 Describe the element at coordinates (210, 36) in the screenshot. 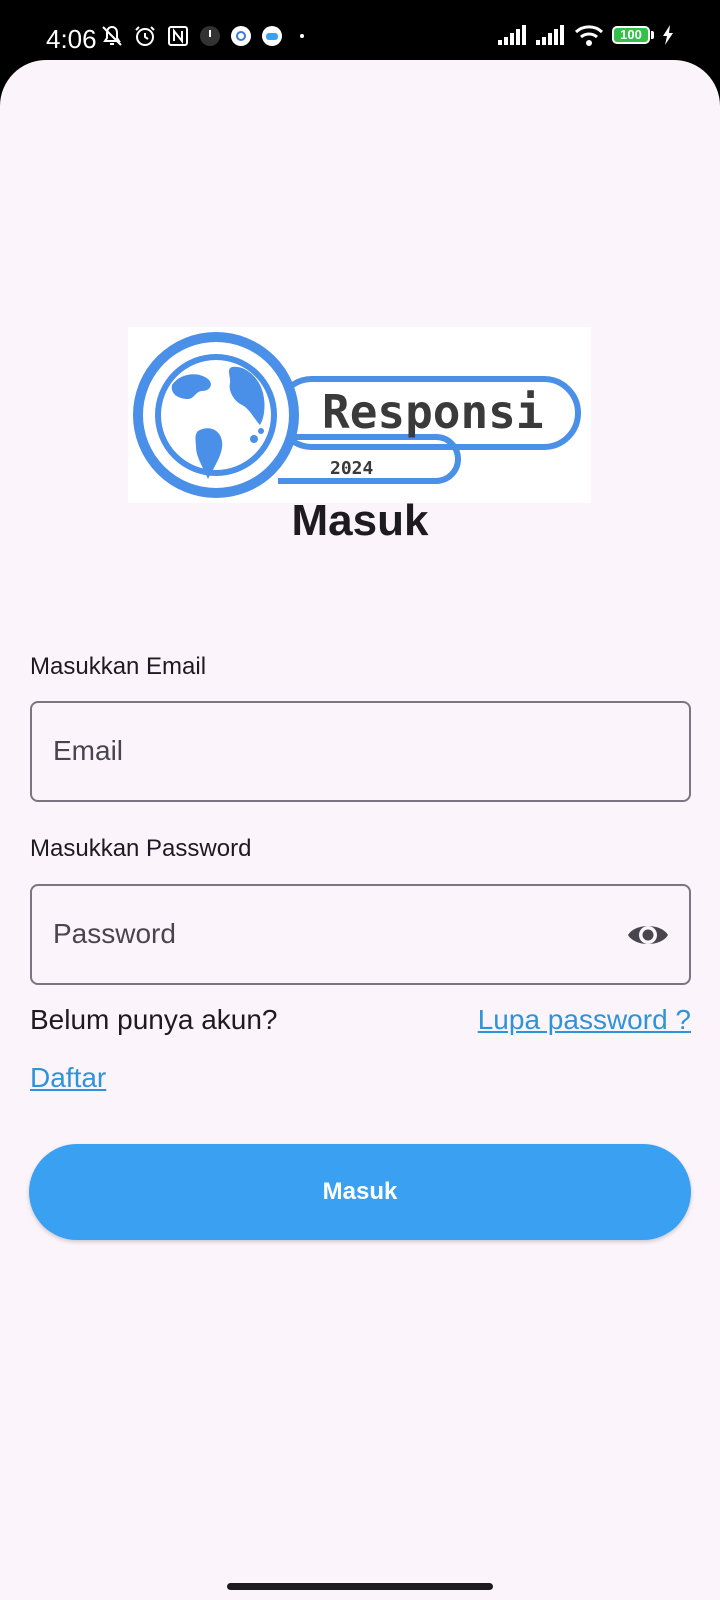

I see `dark-app-icon` at that location.